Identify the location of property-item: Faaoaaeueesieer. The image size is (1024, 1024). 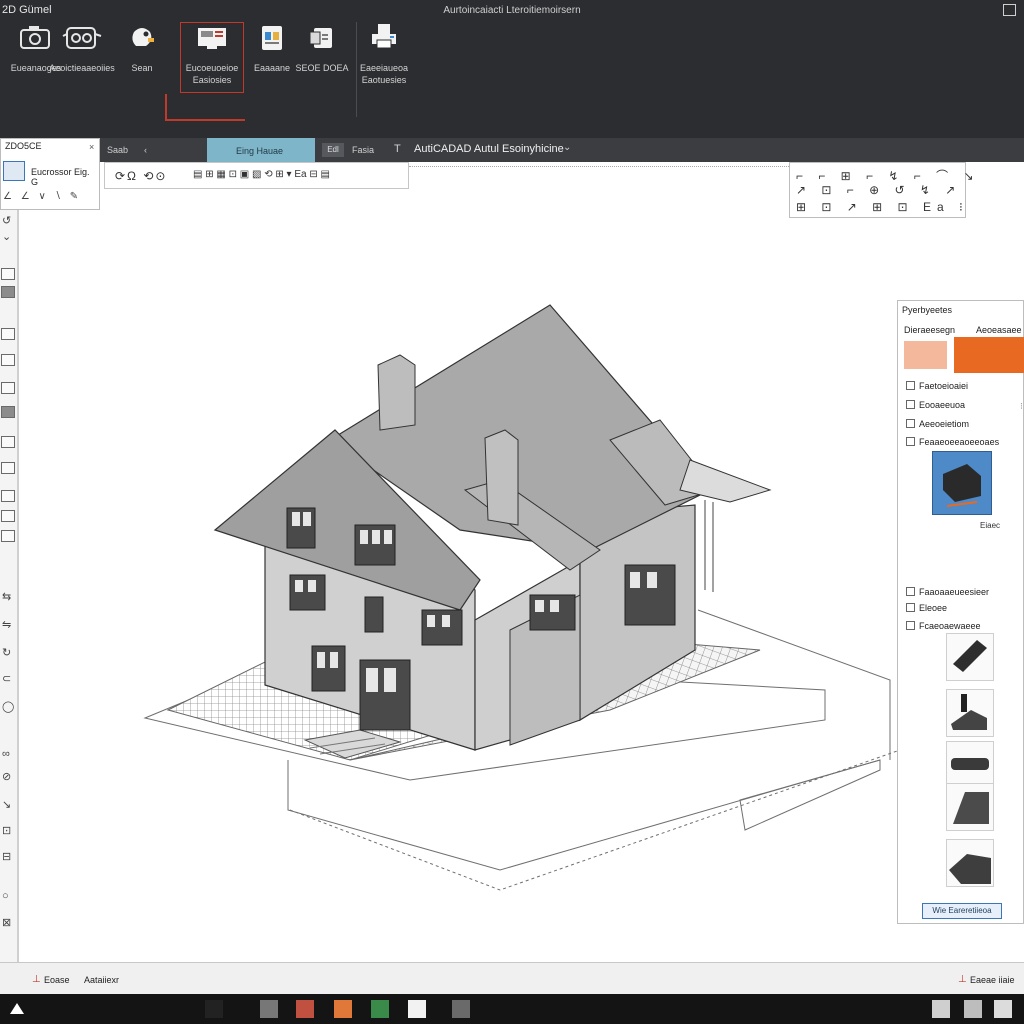
(947, 592).